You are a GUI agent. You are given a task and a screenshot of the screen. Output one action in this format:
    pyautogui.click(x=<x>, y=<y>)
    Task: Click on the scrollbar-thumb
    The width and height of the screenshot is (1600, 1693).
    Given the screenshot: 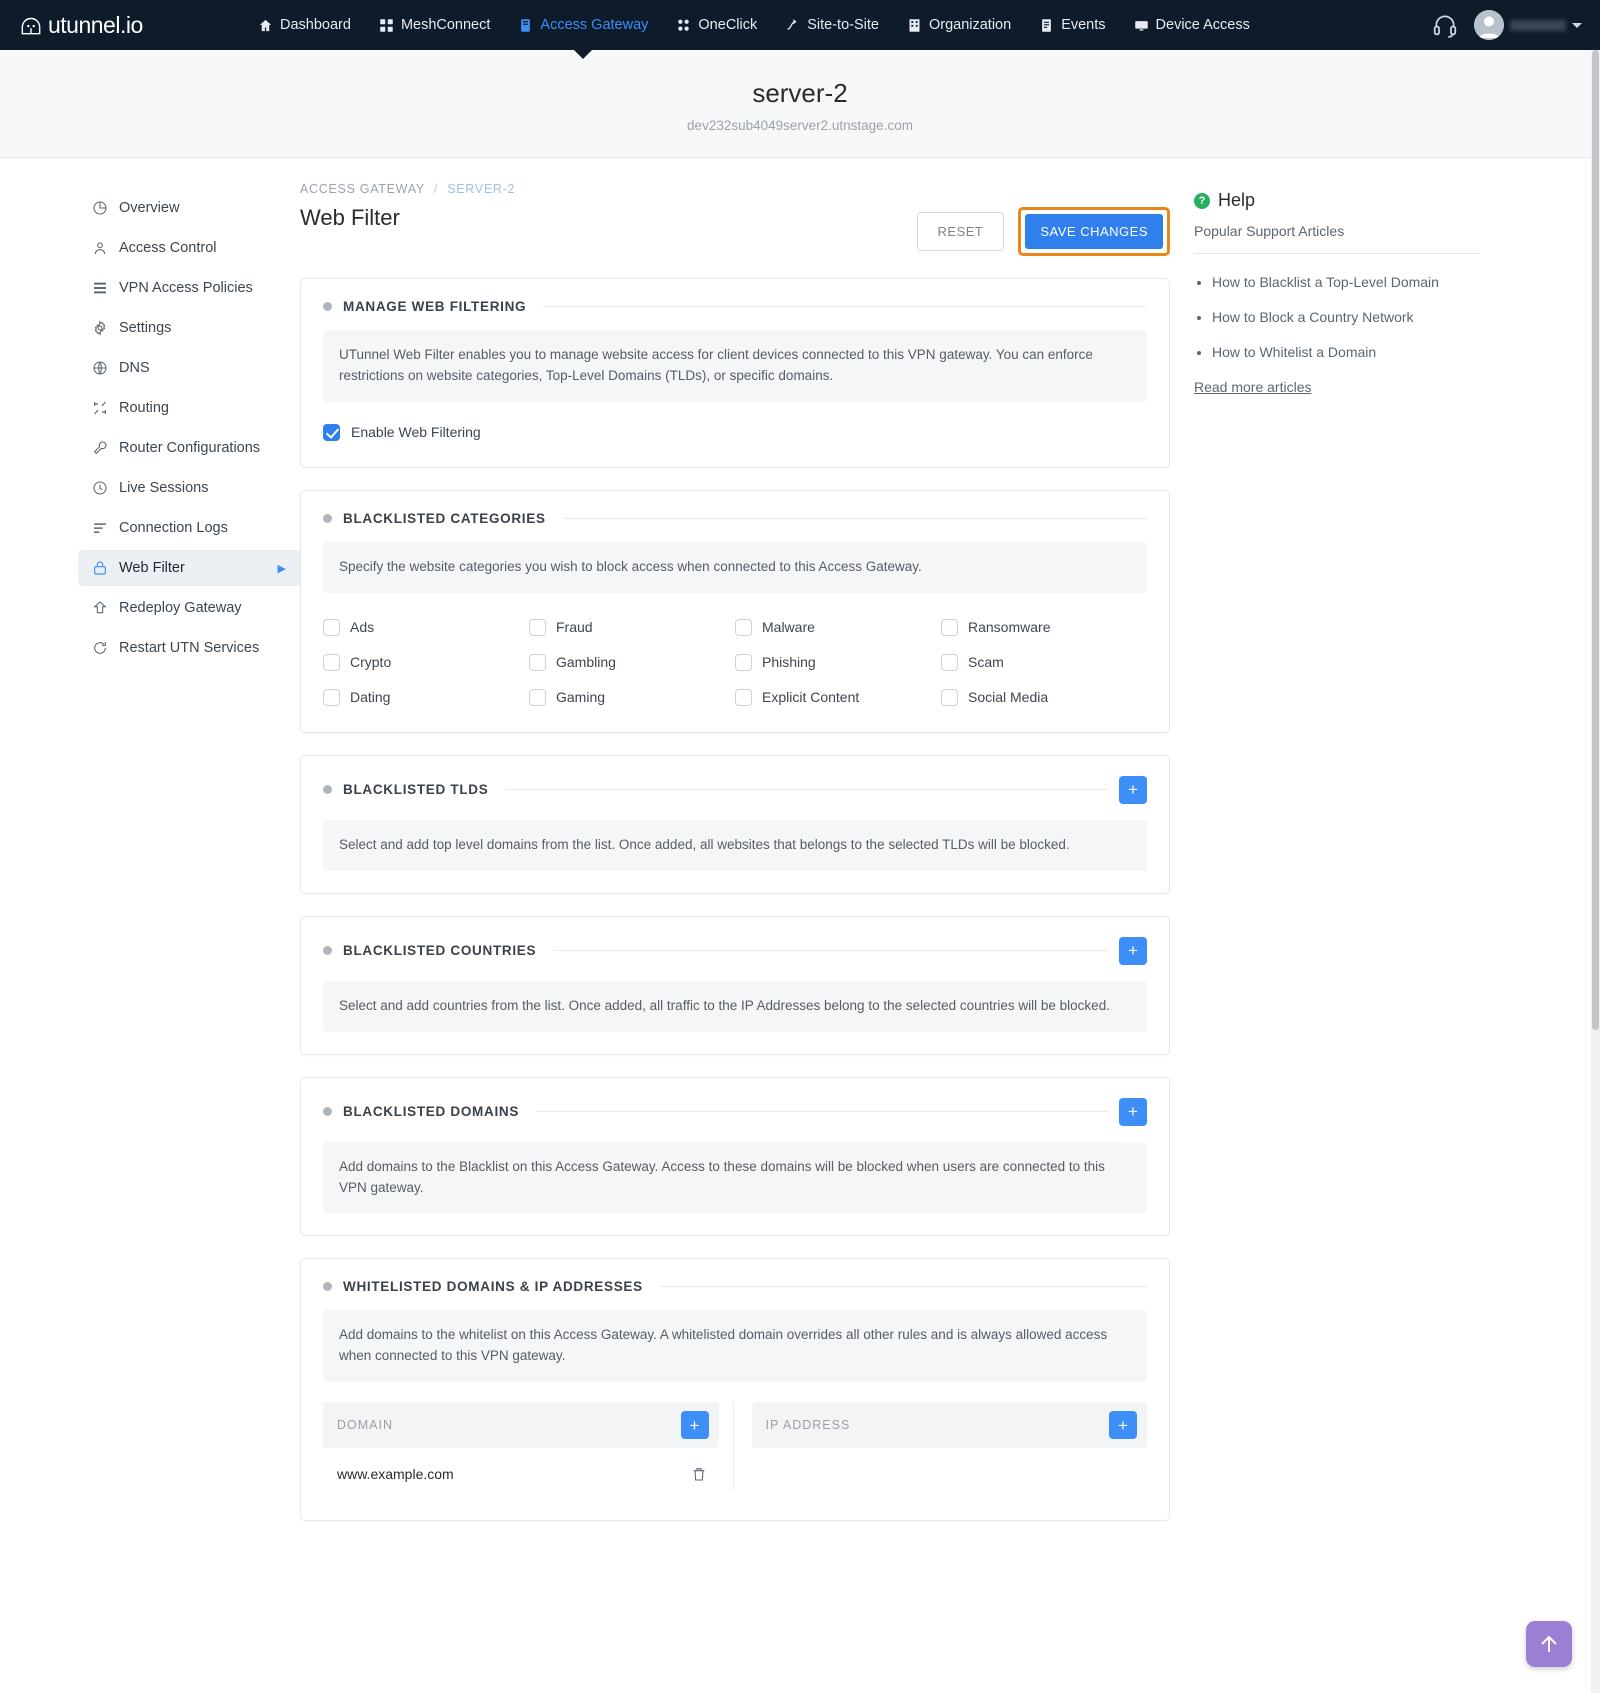 What is the action you would take?
    pyautogui.click(x=1595, y=540)
    